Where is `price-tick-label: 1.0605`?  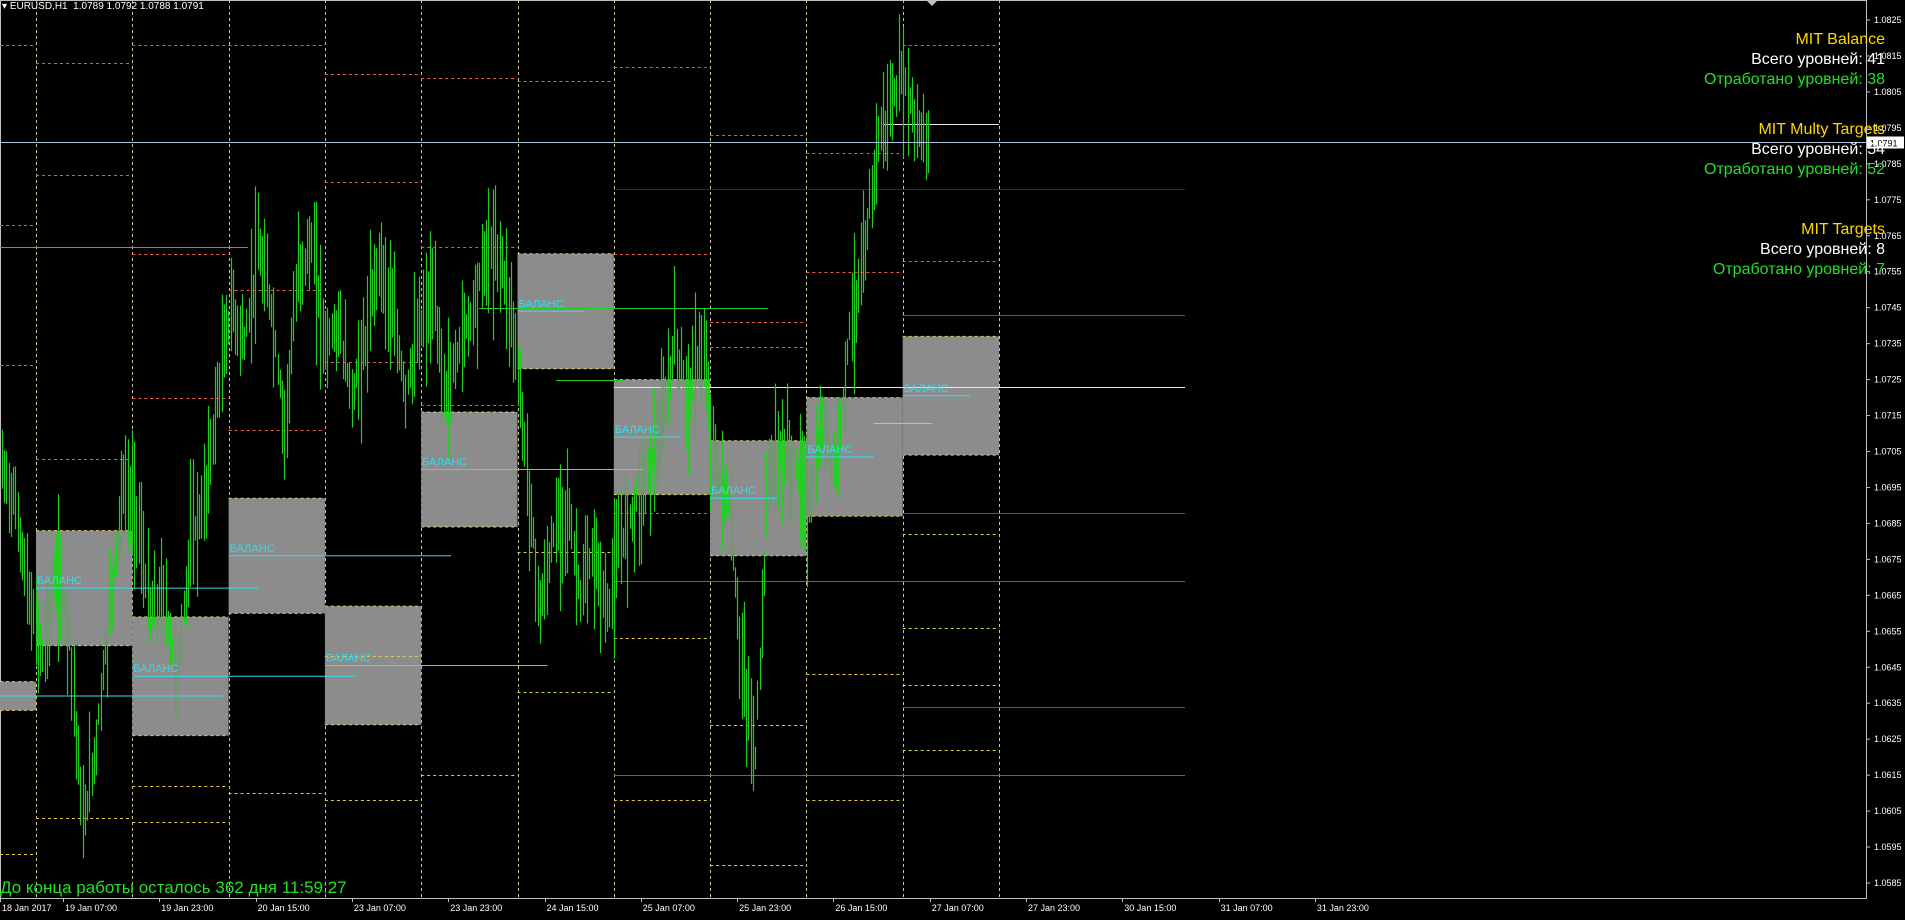 price-tick-label: 1.0605 is located at coordinates (1888, 811).